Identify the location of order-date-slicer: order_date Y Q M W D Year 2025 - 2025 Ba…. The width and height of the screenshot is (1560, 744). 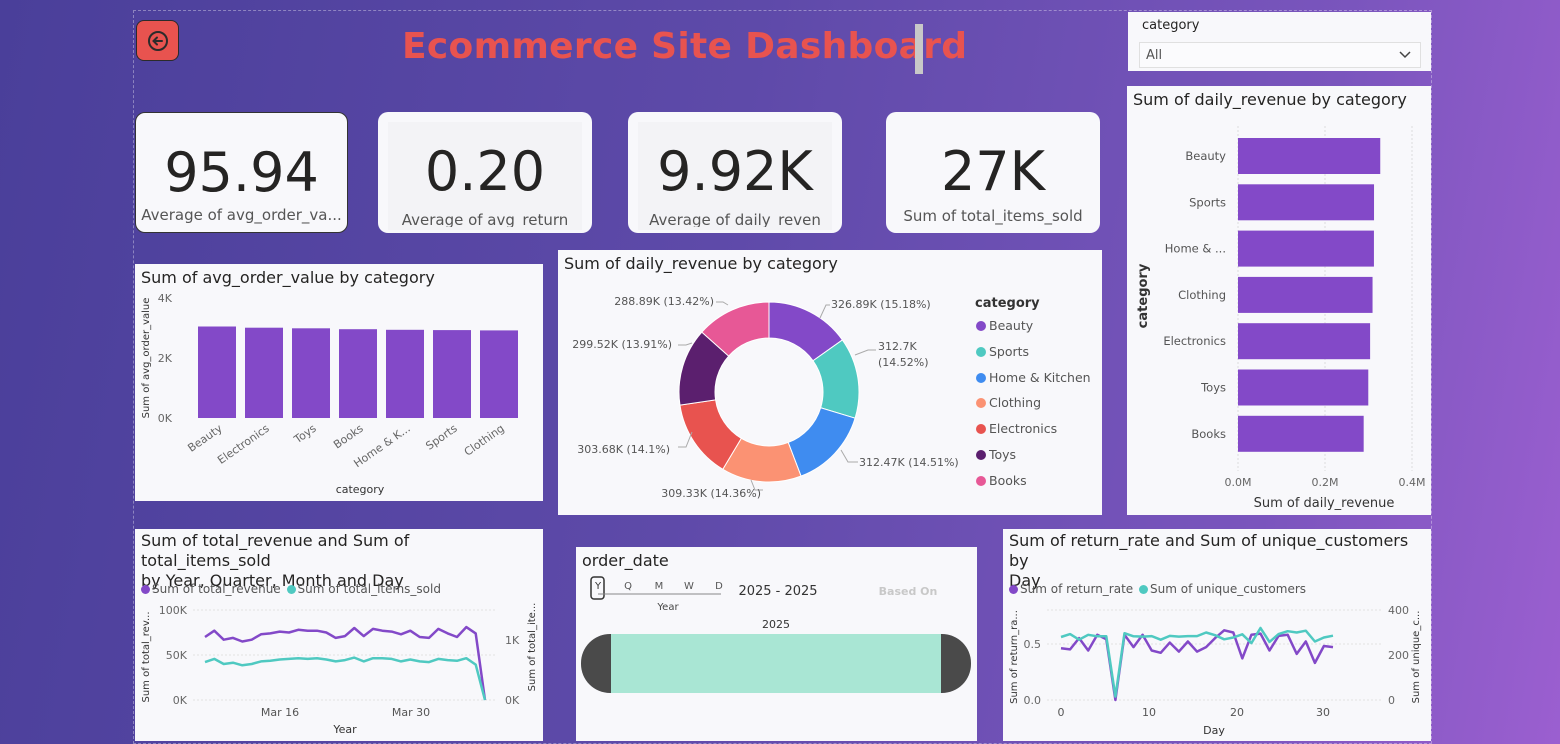
(776, 644).